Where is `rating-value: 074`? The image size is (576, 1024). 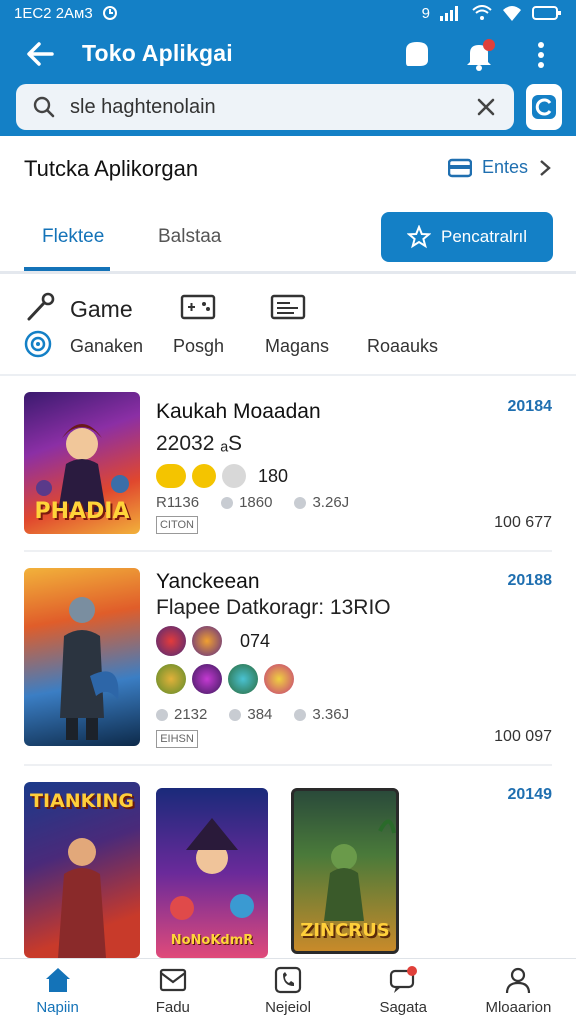 rating-value: 074 is located at coordinates (255, 640).